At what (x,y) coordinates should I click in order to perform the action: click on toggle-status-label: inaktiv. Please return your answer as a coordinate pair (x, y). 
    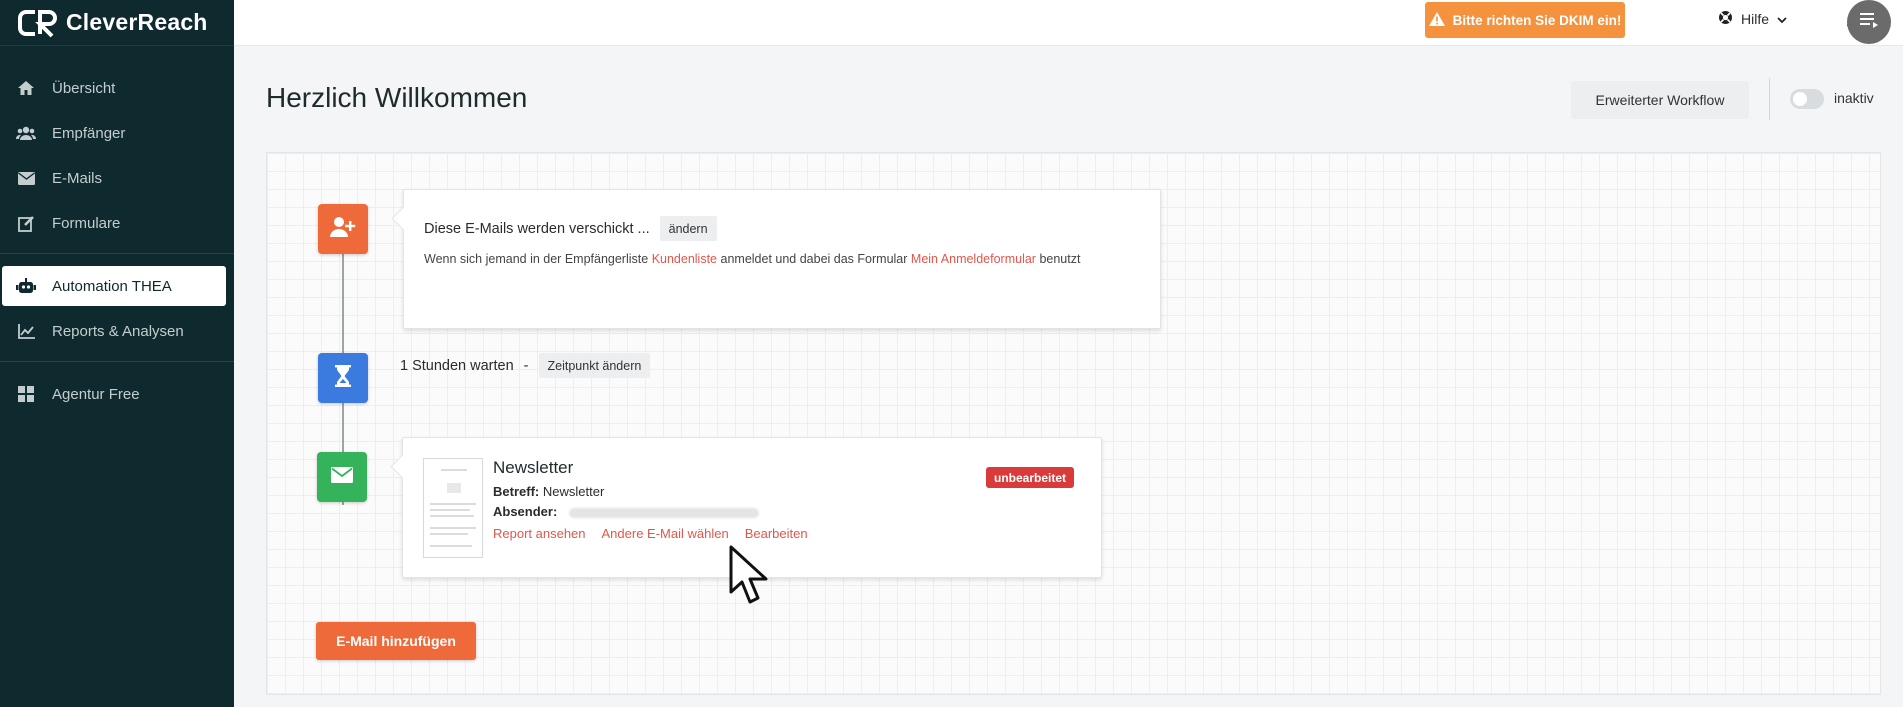
    Looking at the image, I should click on (1854, 98).